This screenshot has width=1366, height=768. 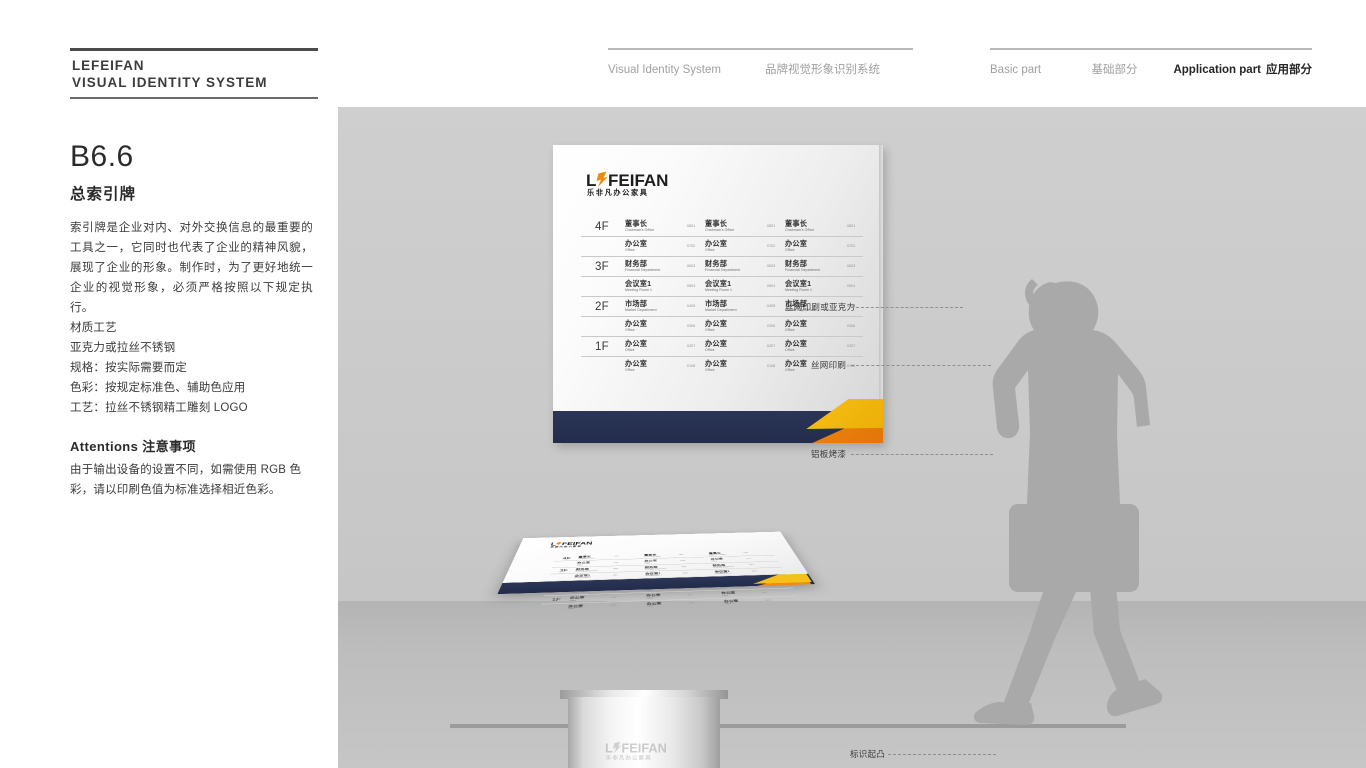 What do you see at coordinates (1114, 69) in the screenshot?
I see `nav-item-basic-cn: 基础部分` at bounding box center [1114, 69].